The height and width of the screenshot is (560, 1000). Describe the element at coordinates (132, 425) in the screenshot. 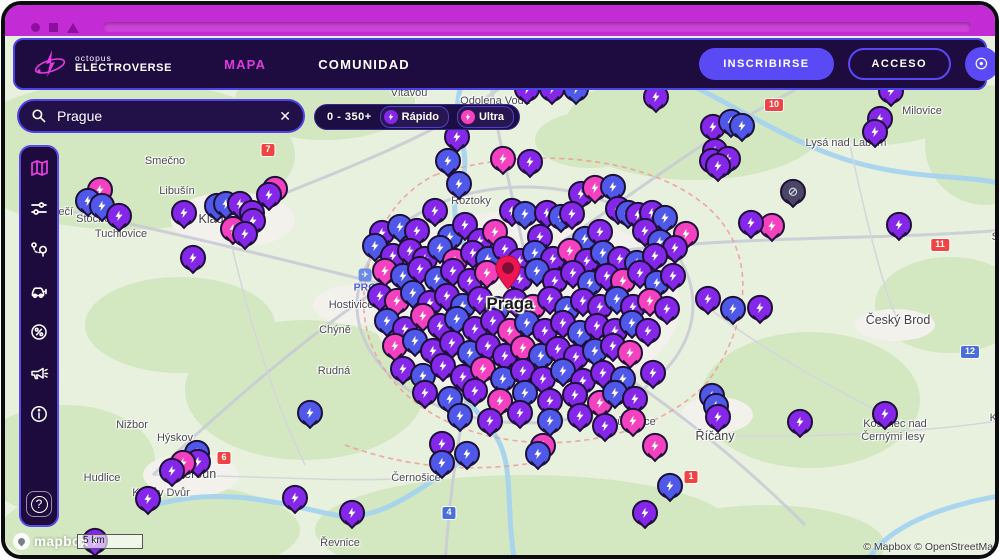

I see `place-label: Nižbor` at that location.